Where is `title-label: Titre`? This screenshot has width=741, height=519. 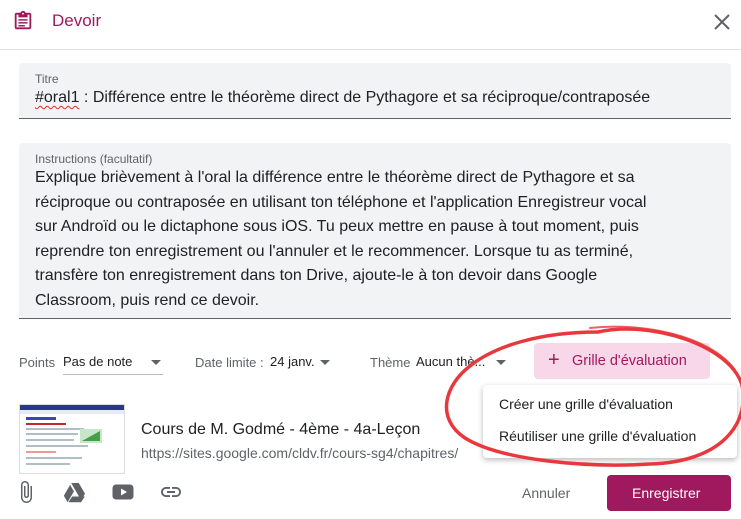
title-label: Titre is located at coordinates (47, 79).